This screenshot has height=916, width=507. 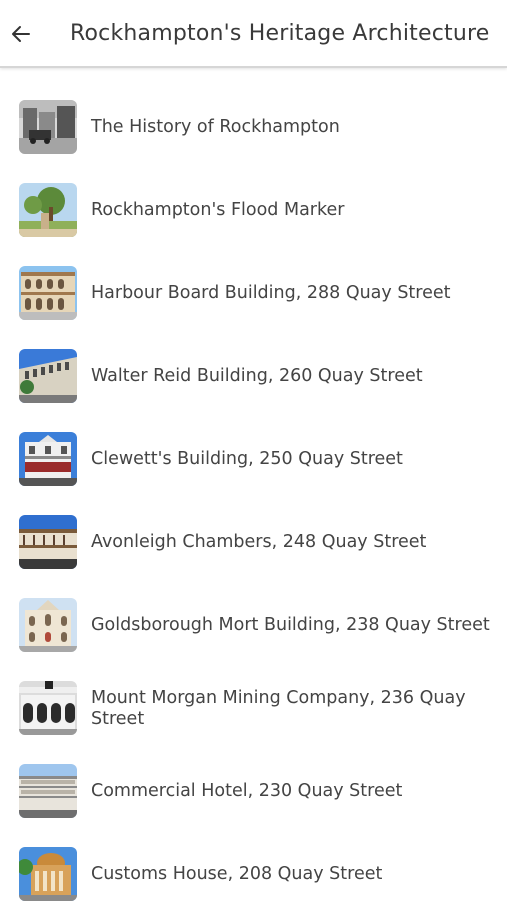 I want to click on list-item: Customs House, 208 Quay Street, so click(x=253, y=874).